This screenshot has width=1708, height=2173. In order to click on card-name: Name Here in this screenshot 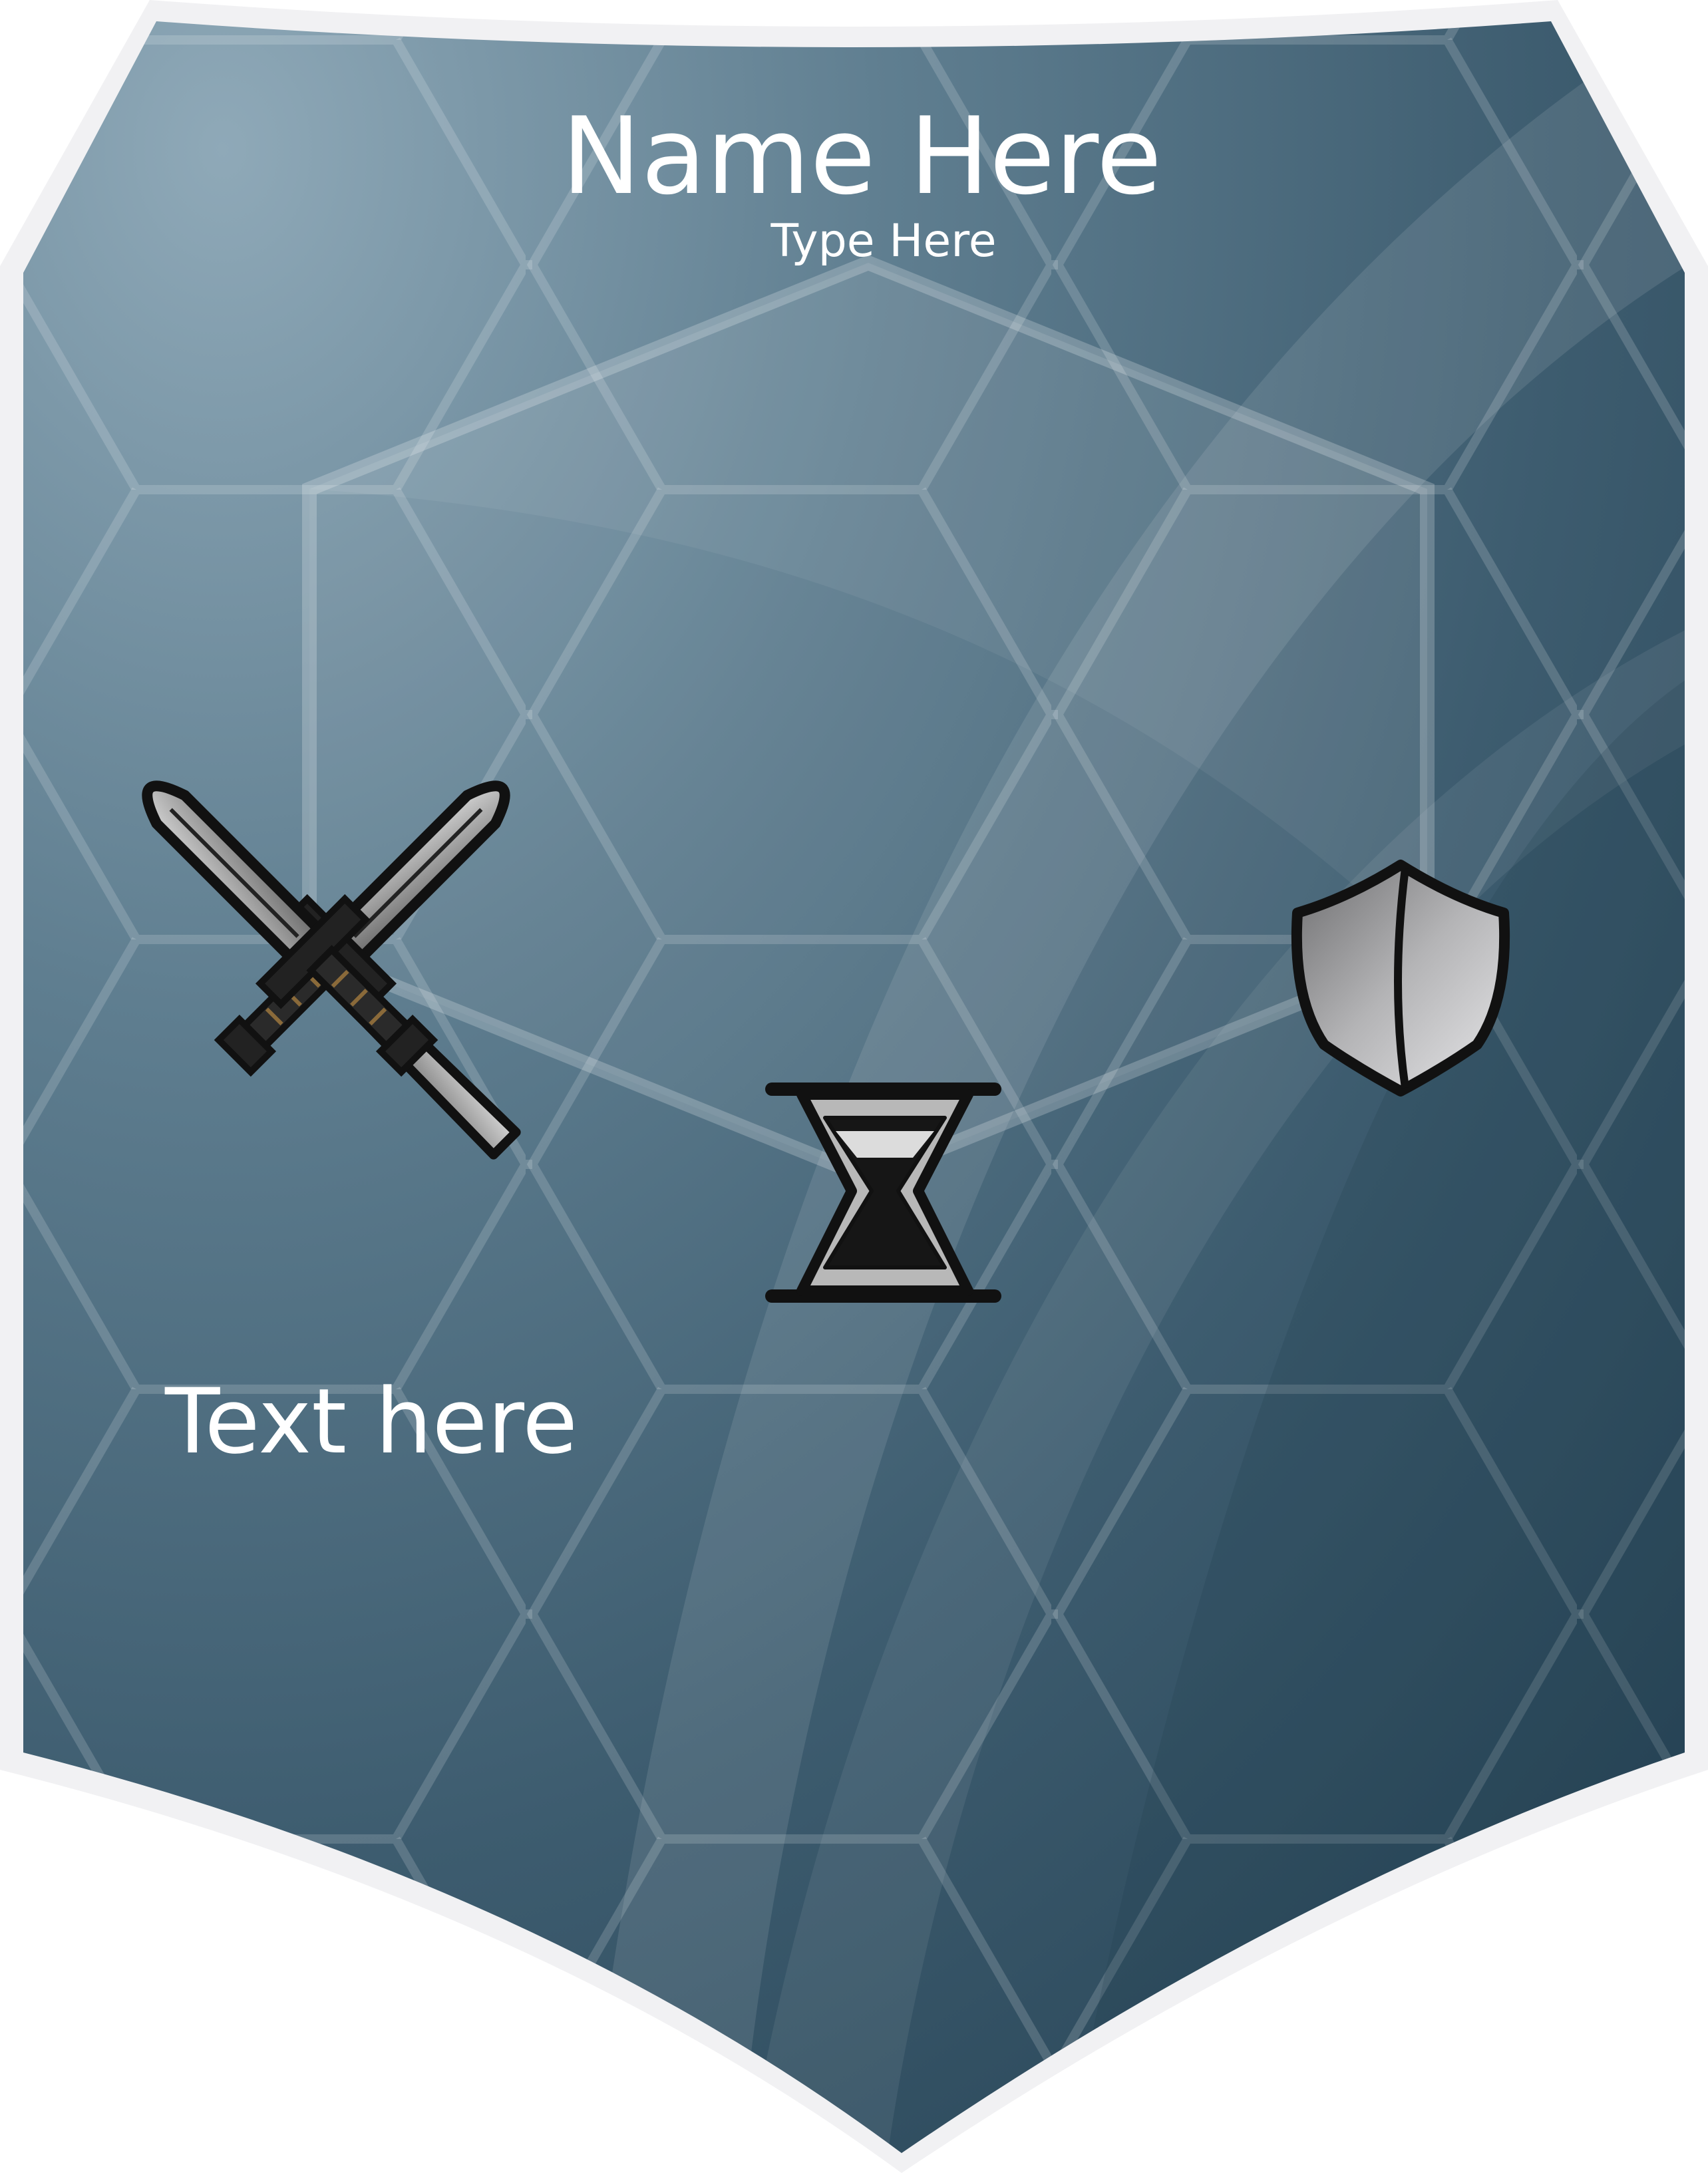, I will do `click(862, 156)`.